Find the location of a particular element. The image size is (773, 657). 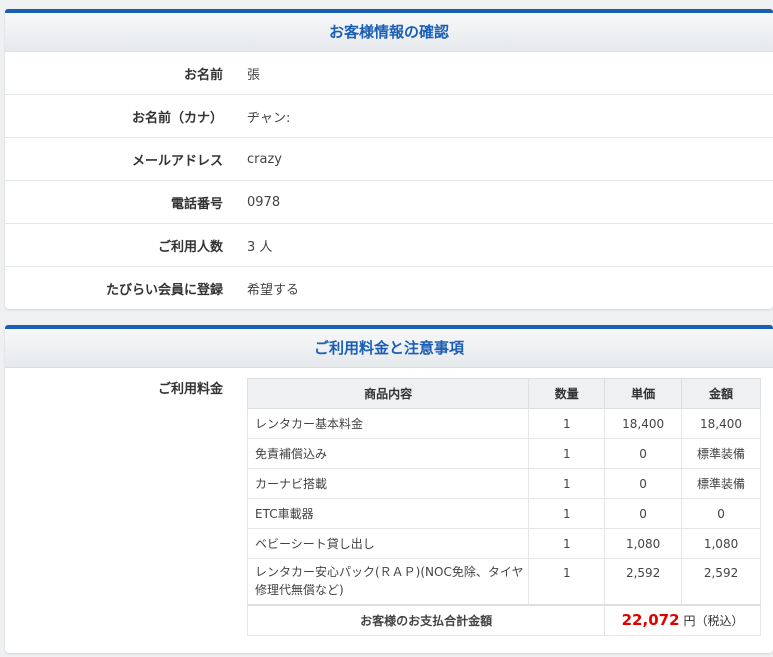

row-label: メールアドレス is located at coordinates (177, 161).